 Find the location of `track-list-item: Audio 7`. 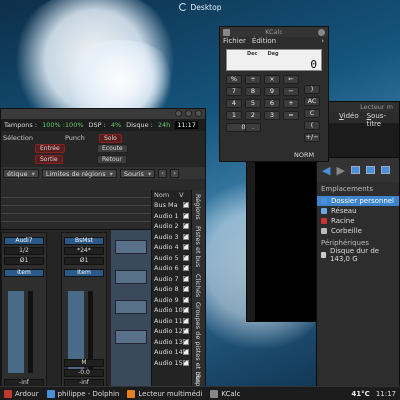

track-list-item: Audio 7 is located at coordinates (171, 279).